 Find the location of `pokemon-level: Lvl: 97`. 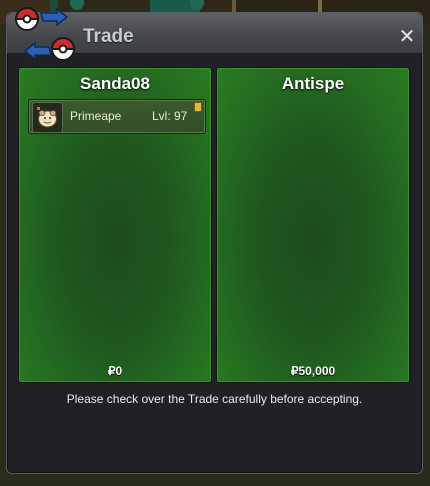

pokemon-level: Lvl: 97 is located at coordinates (170, 116).